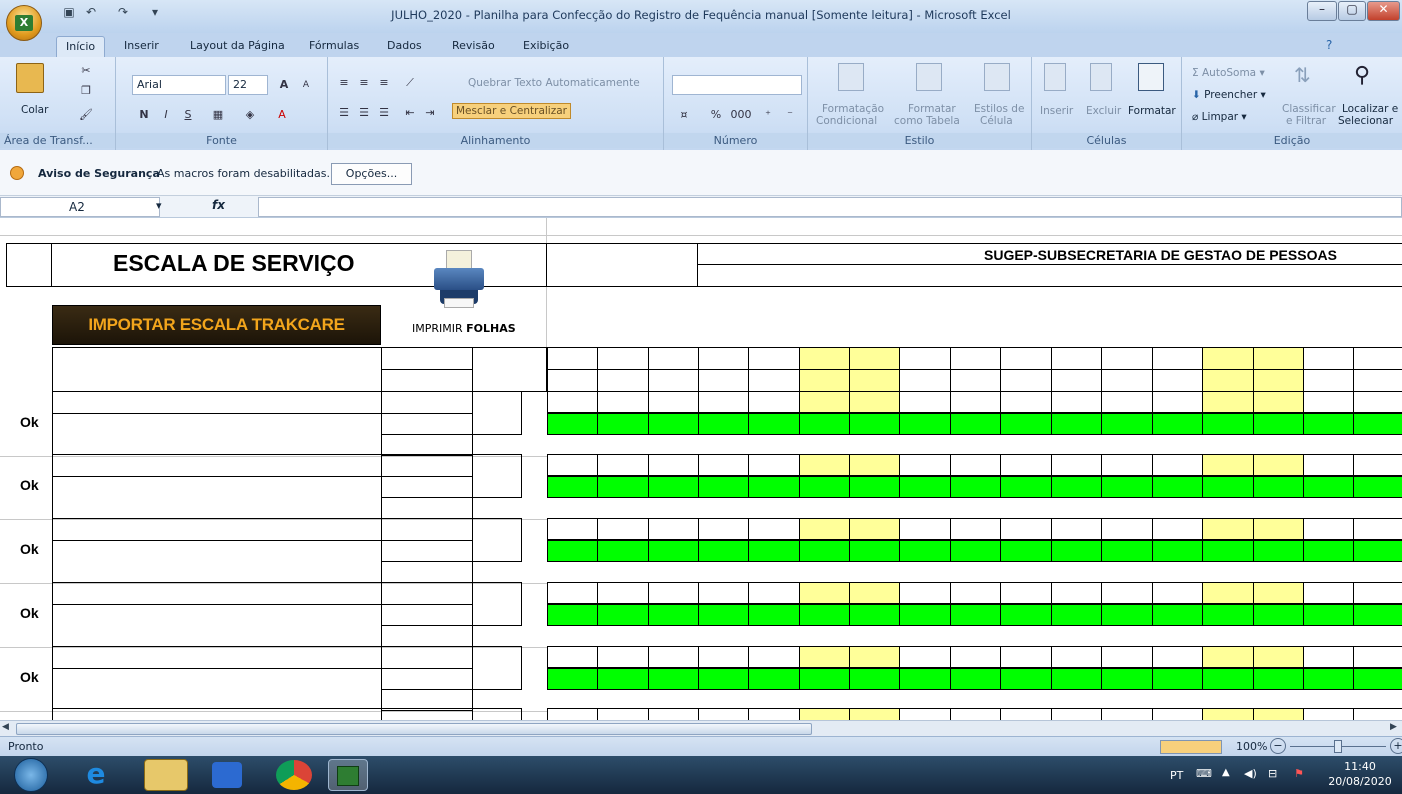  I want to click on file-explorer-icon, so click(166, 775).